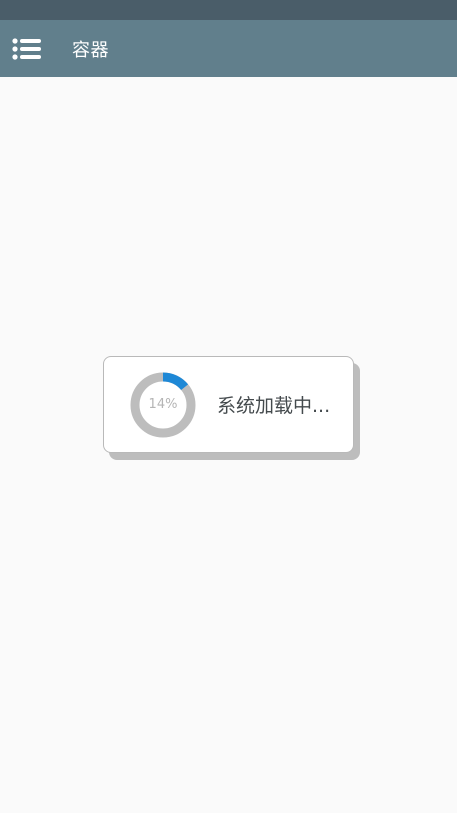 This screenshot has height=813, width=457. I want to click on progress-percent: 14%, so click(163, 404).